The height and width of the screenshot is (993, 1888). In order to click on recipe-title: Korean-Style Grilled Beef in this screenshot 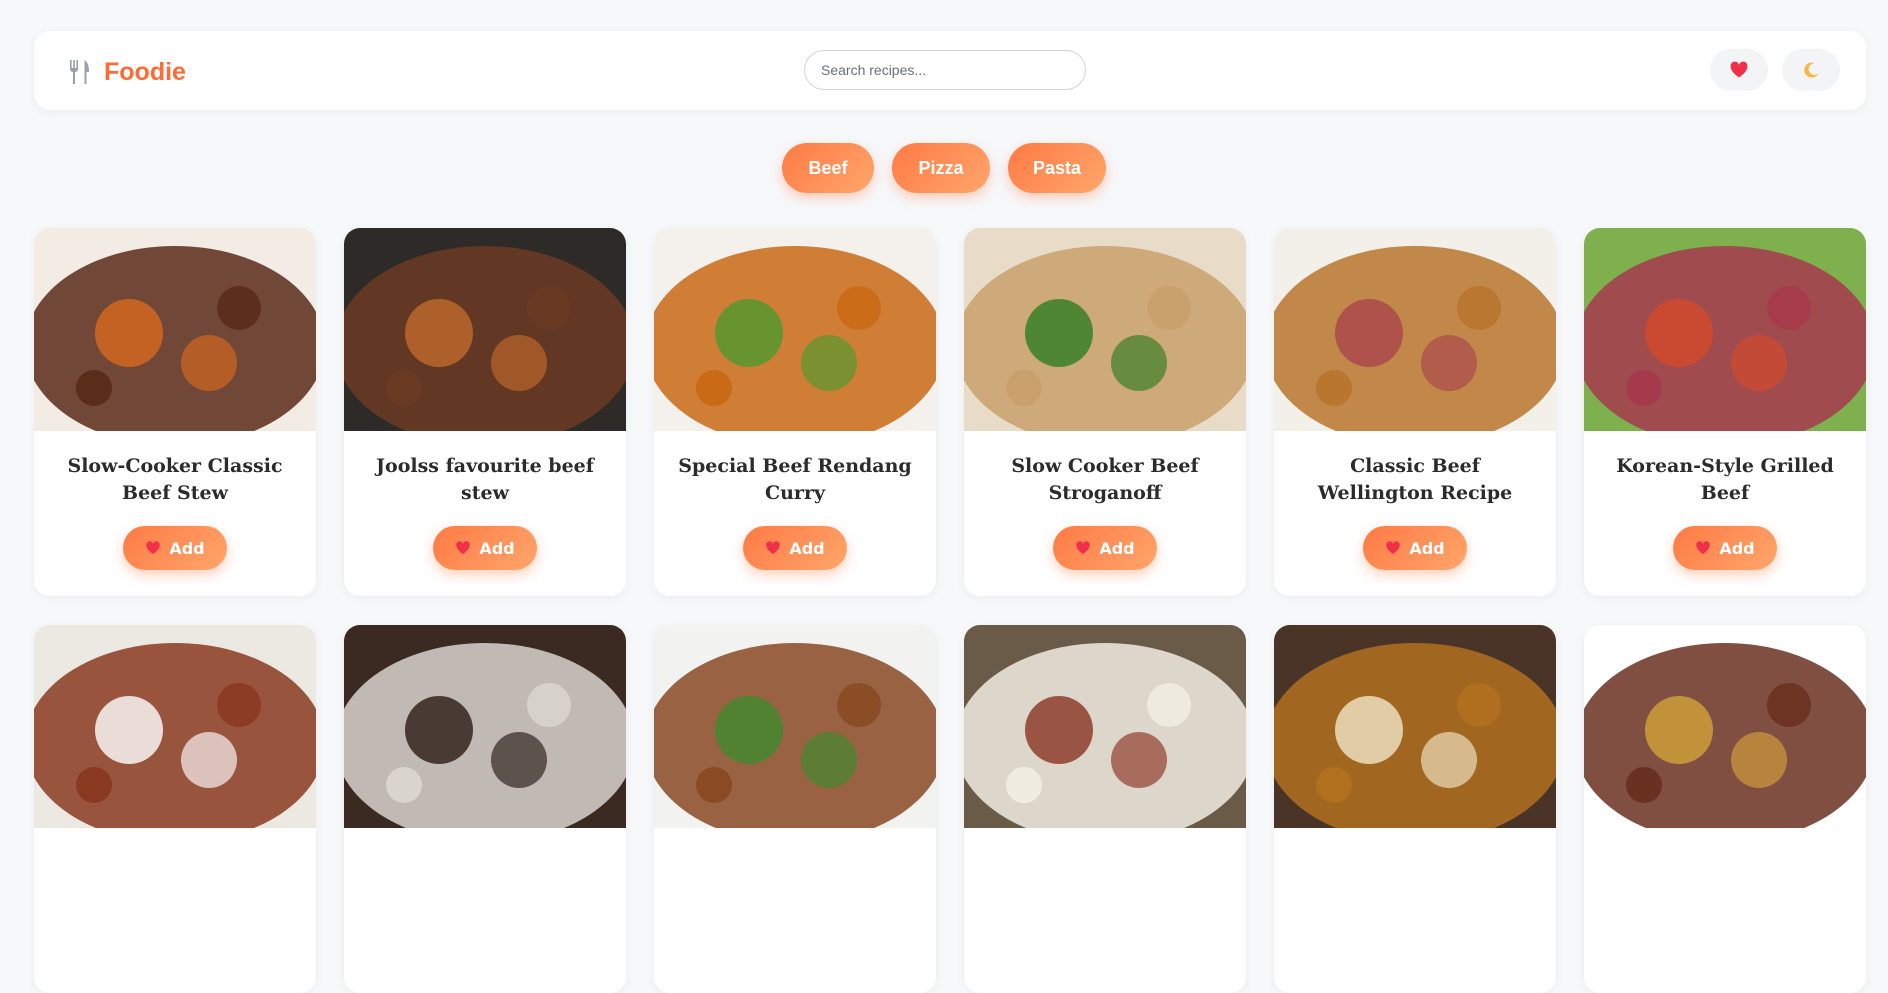, I will do `click(1725, 479)`.